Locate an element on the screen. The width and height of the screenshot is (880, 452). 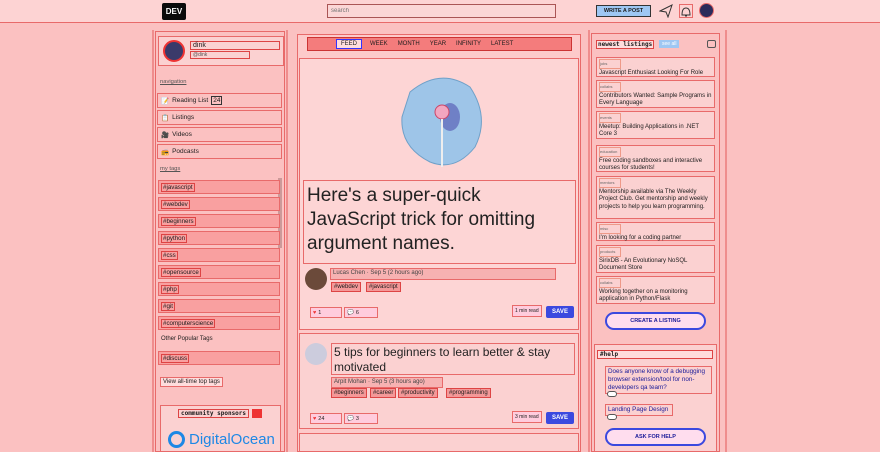
post-tag: #productivity is located at coordinates (418, 393).